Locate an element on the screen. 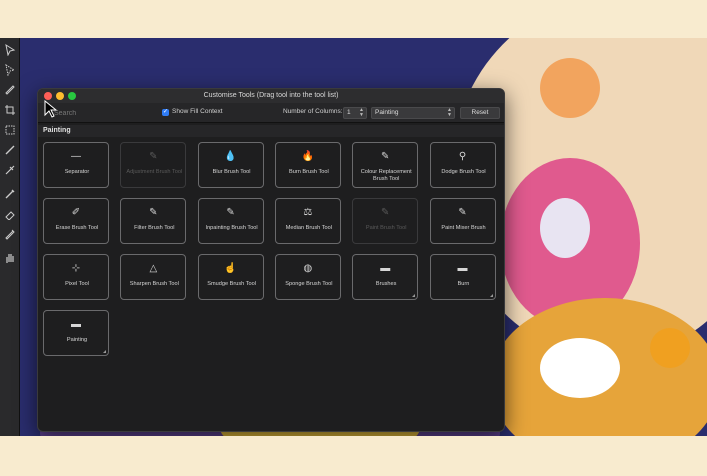  columns-value: 1 is located at coordinates (349, 112).